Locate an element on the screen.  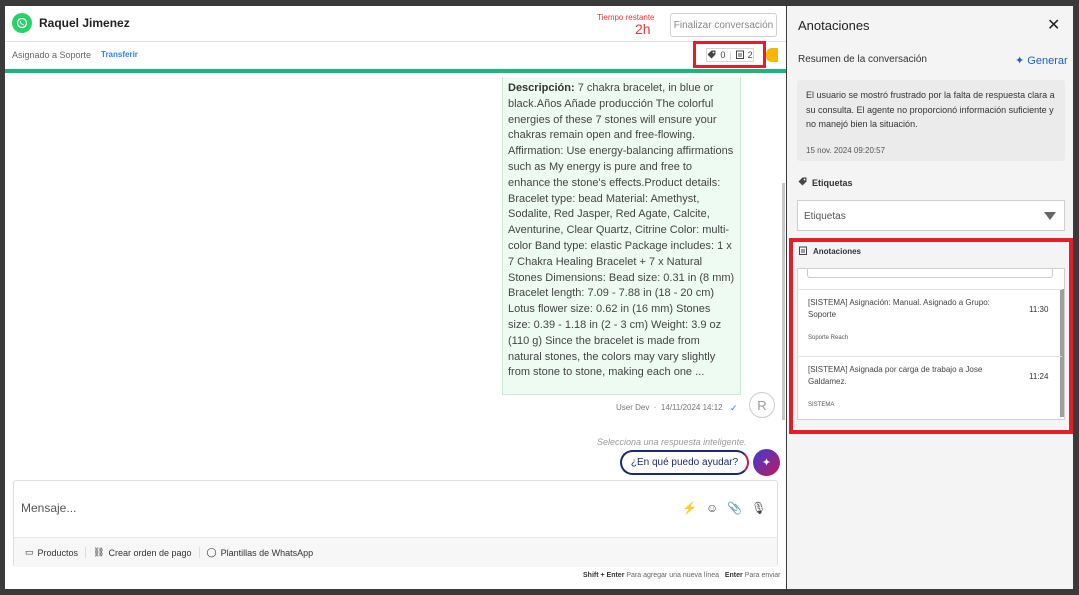
emoji-icon: ☺ is located at coordinates (712, 508).